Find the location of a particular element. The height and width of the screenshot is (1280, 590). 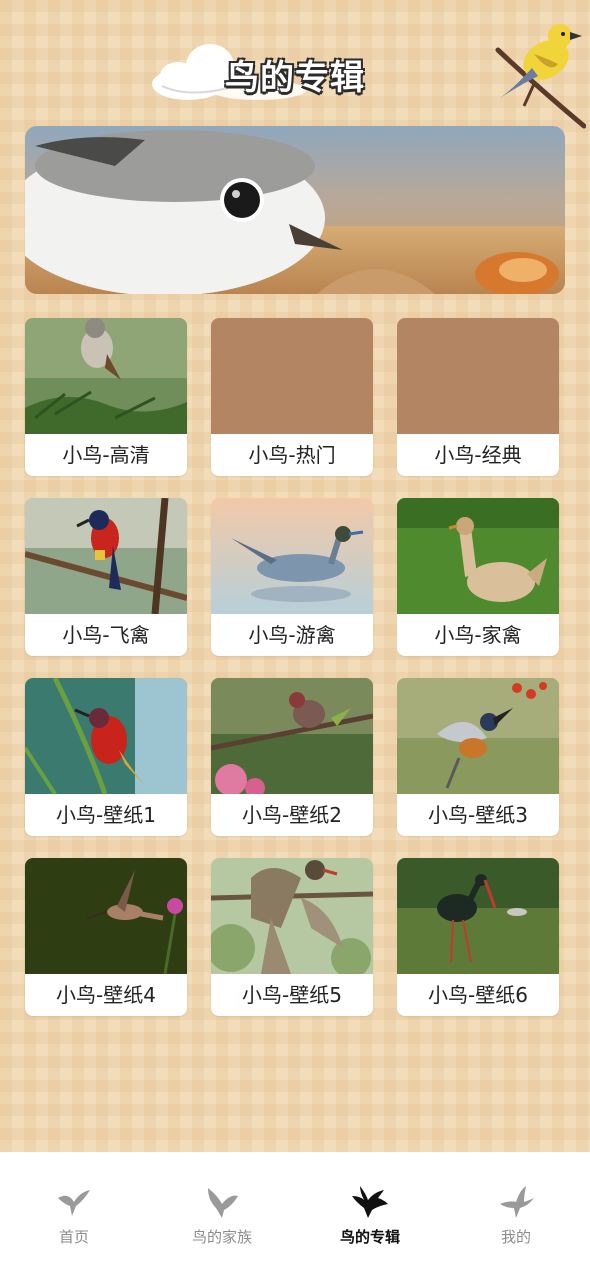

tab-label: 鸟的专辑 is located at coordinates (369, 1237).